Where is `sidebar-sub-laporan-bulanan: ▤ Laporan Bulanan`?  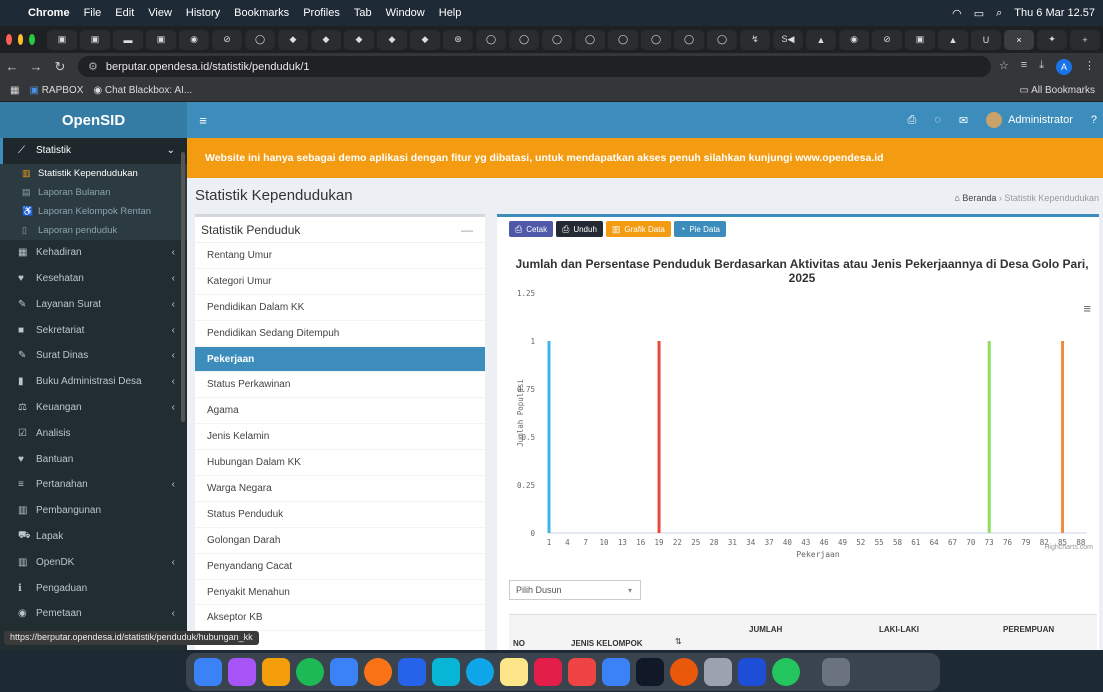
sidebar-sub-laporan-bulanan: ▤ Laporan Bulanan is located at coordinates (93, 192).